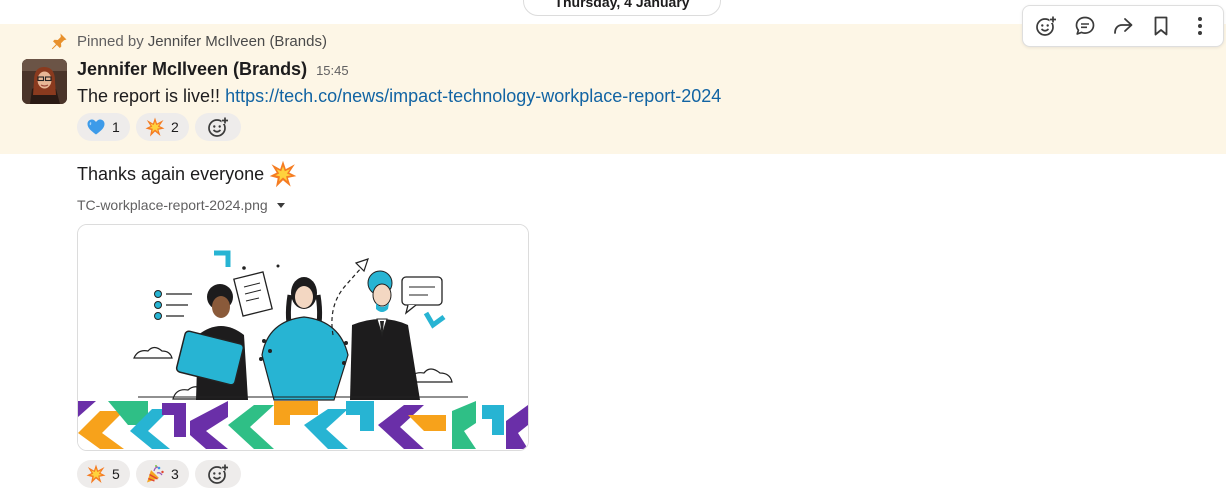 Image resolution: width=1226 pixels, height=498 pixels. I want to click on pin-icon, so click(59, 41).